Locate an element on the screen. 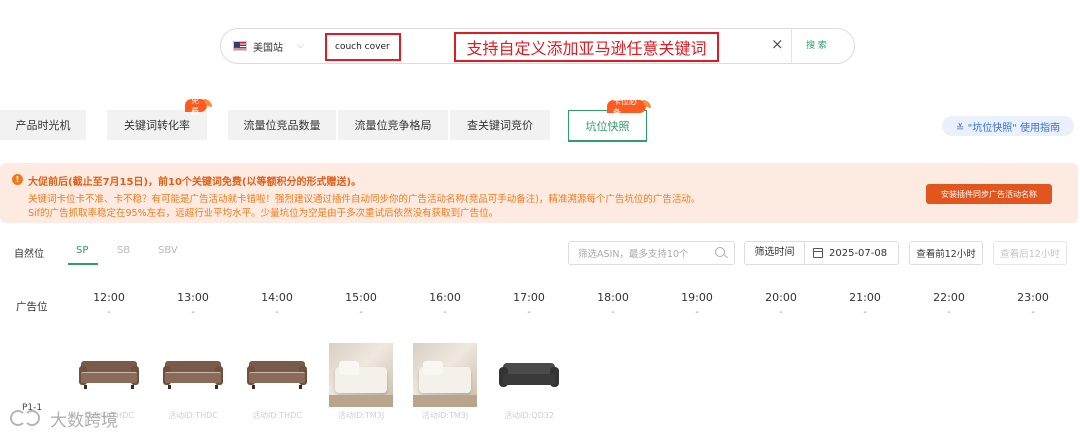 The width and height of the screenshot is (1080, 440). campaign-id: 活动ID:QD32 is located at coordinates (529, 415).